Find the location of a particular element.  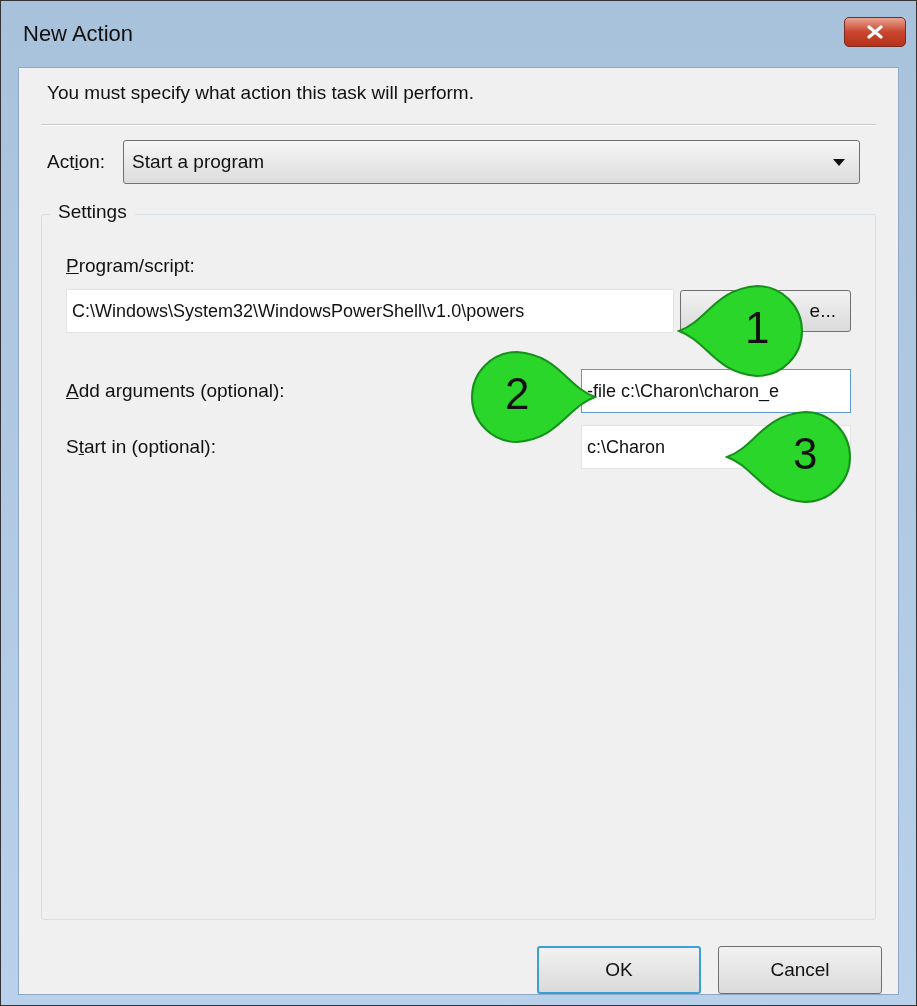

instruction-text: You must specify what action this task will perform. is located at coordinates (261, 93).